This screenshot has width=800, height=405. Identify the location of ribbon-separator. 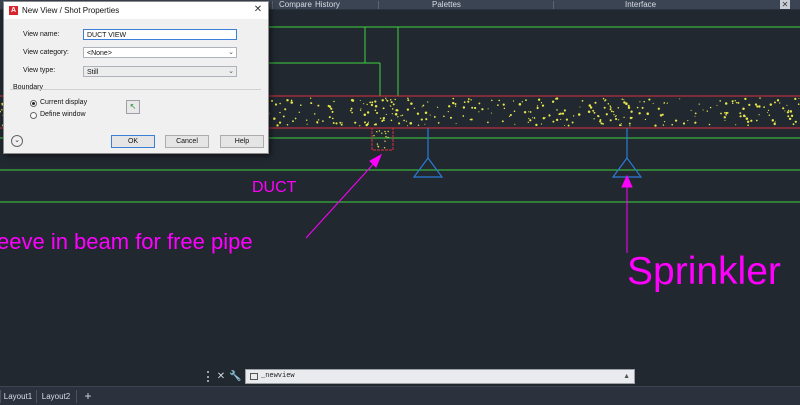
(378, 5).